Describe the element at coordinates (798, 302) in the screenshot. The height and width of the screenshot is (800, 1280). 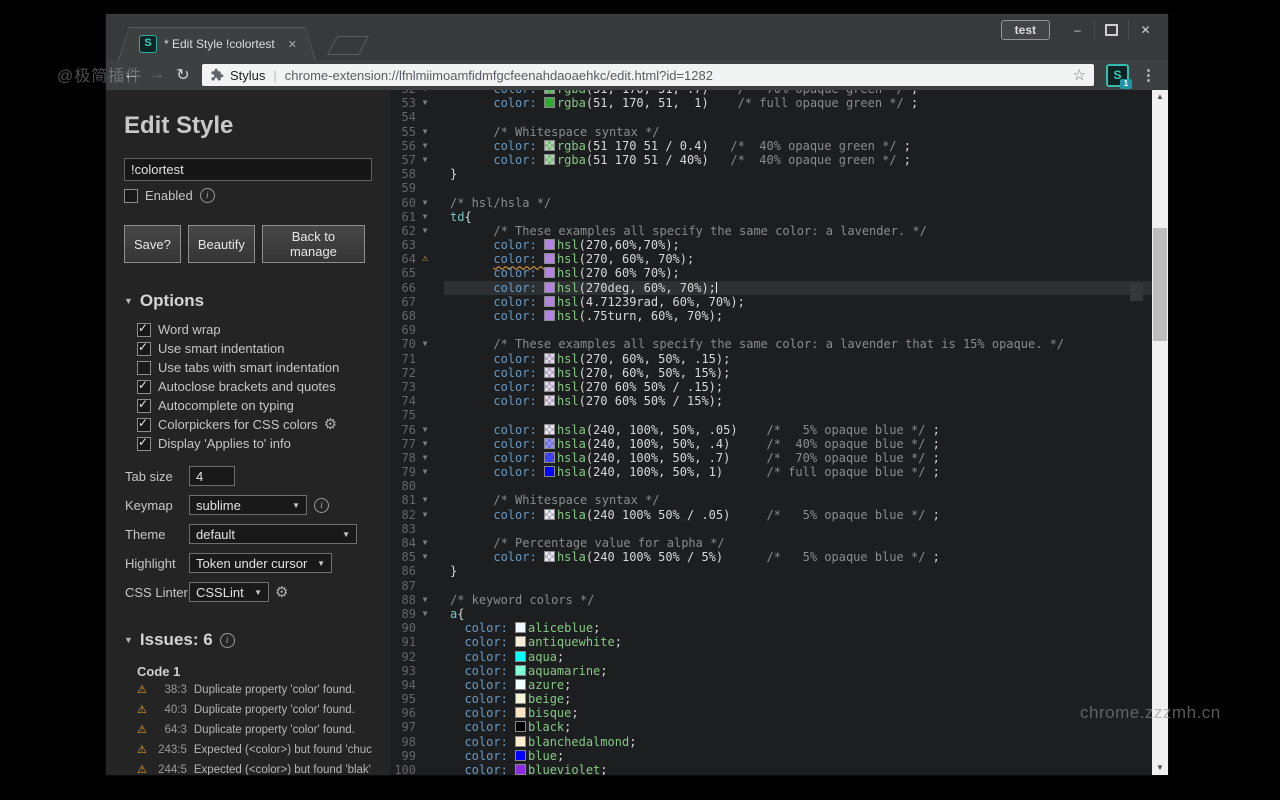
I see `code-line-text: color: hsl(4.71239rad, 60%, 70%);` at that location.